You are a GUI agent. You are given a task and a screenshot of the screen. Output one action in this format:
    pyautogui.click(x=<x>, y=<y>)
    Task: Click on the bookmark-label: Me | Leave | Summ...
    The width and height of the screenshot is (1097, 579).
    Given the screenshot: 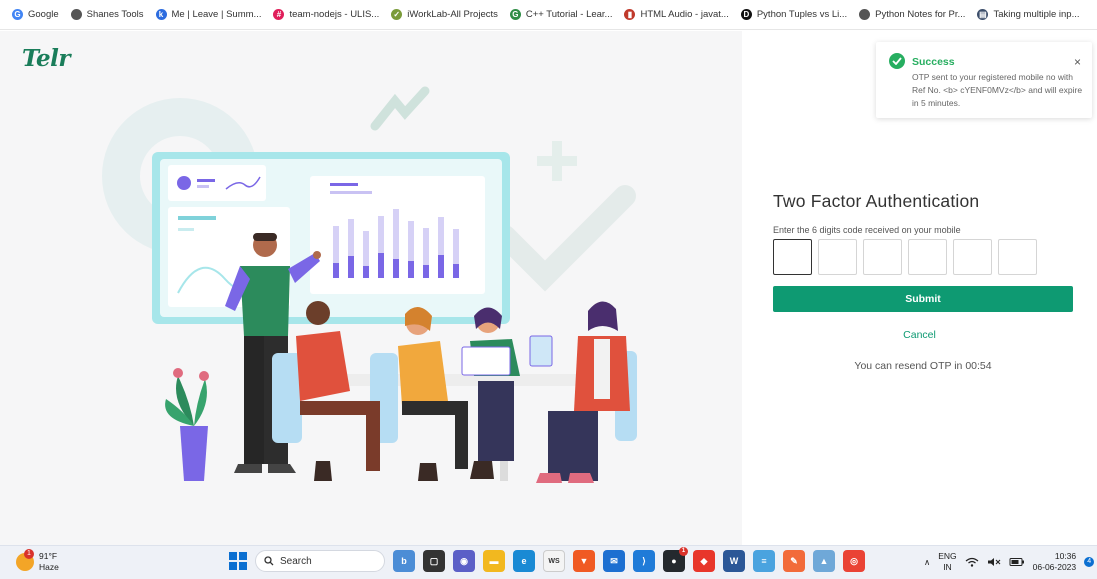 What is the action you would take?
    pyautogui.click(x=216, y=14)
    